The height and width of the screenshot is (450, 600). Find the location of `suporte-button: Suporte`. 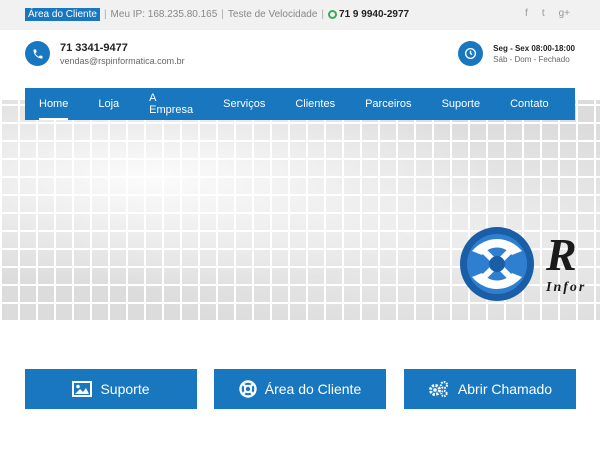

suporte-button: Suporte is located at coordinates (111, 389).